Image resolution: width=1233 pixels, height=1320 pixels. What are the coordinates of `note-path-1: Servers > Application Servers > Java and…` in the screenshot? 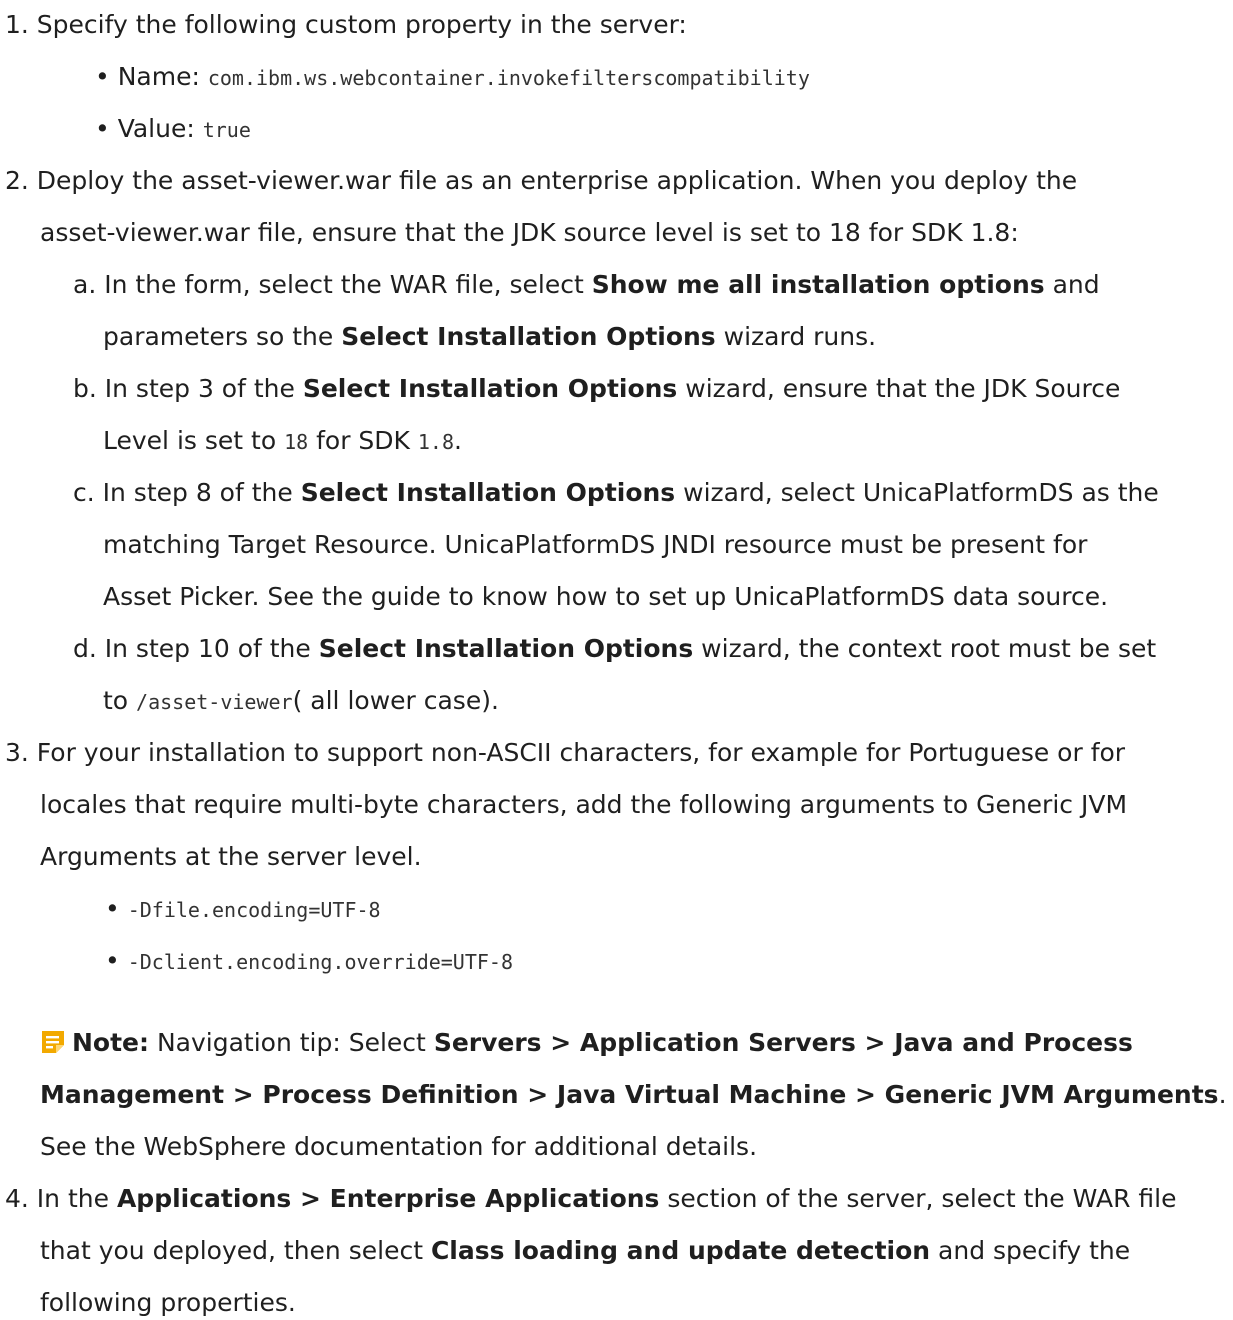 It's located at (783, 1042).